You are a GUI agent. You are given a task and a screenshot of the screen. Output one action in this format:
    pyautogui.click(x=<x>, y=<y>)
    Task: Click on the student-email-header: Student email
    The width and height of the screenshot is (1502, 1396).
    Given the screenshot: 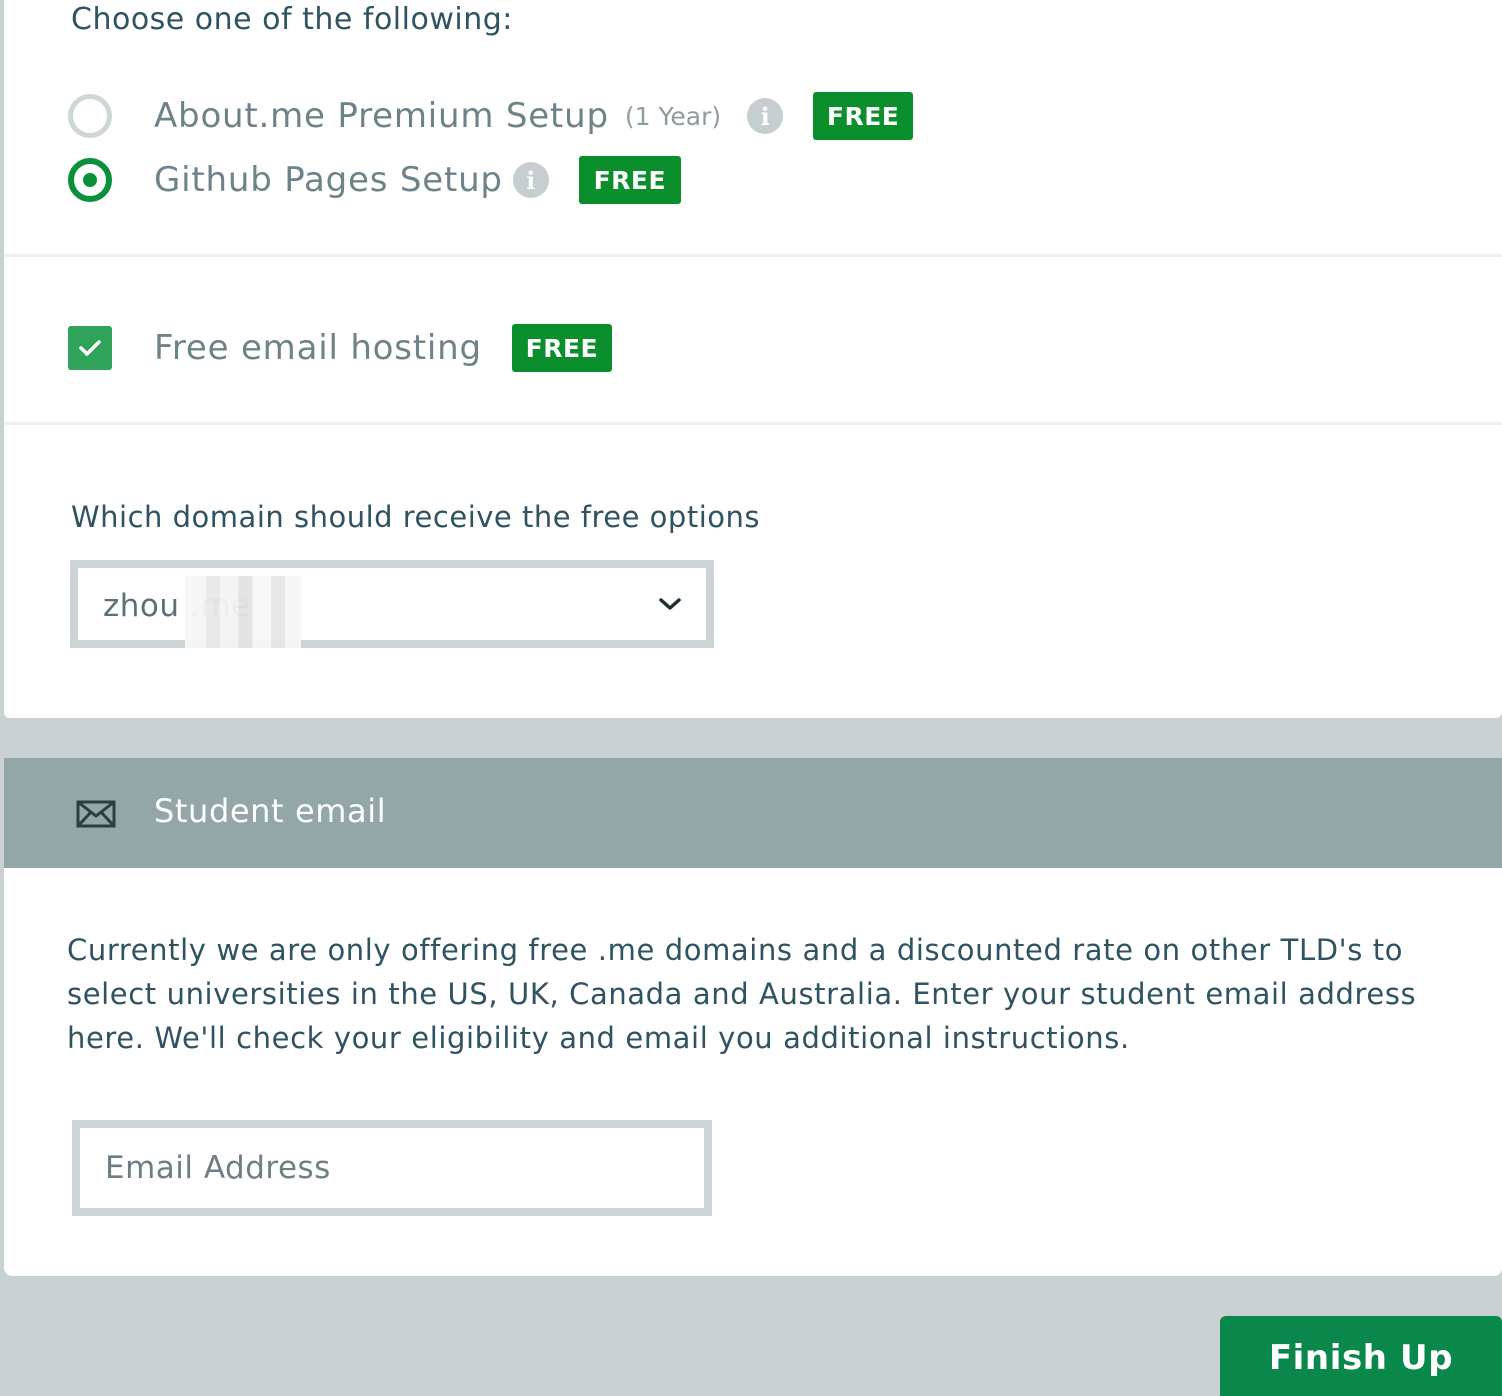 What is the action you would take?
    pyautogui.click(x=753, y=813)
    